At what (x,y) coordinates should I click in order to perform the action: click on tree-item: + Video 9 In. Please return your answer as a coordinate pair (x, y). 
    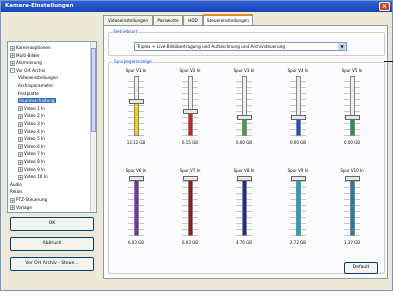
    Looking at the image, I should click on (31, 170).